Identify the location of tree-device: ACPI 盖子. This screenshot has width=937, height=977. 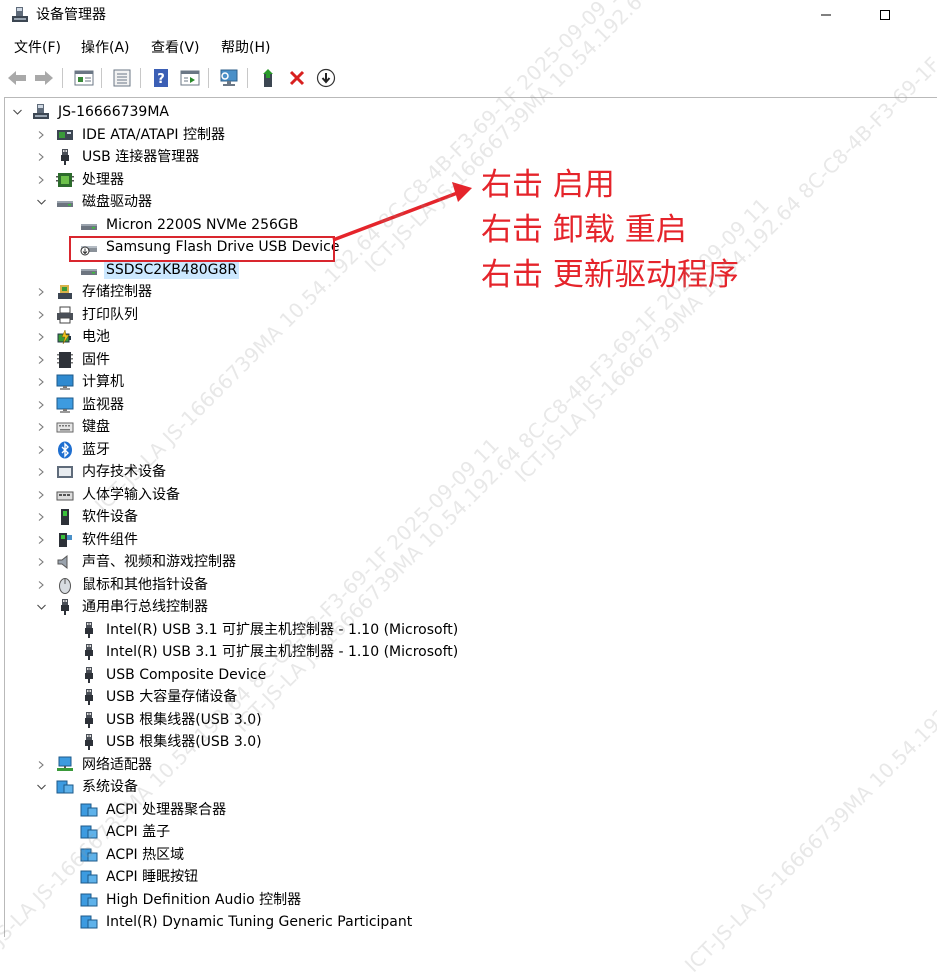
(126, 832).